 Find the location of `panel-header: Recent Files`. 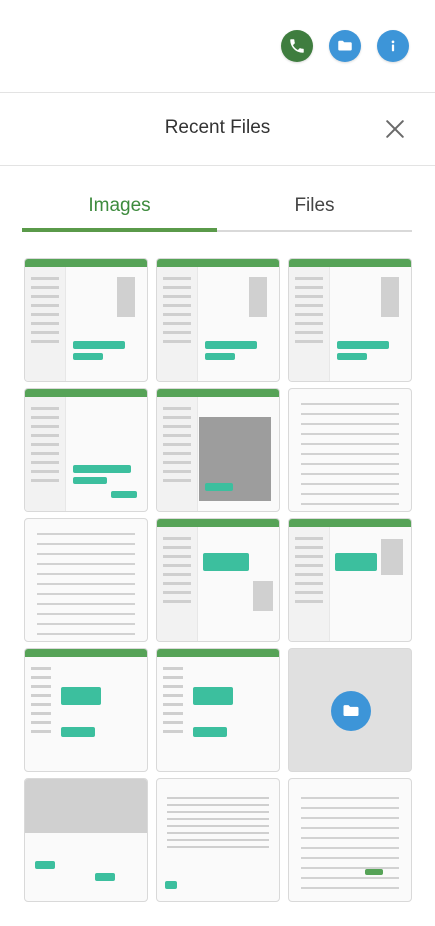

panel-header: Recent Files is located at coordinates (217, 129).